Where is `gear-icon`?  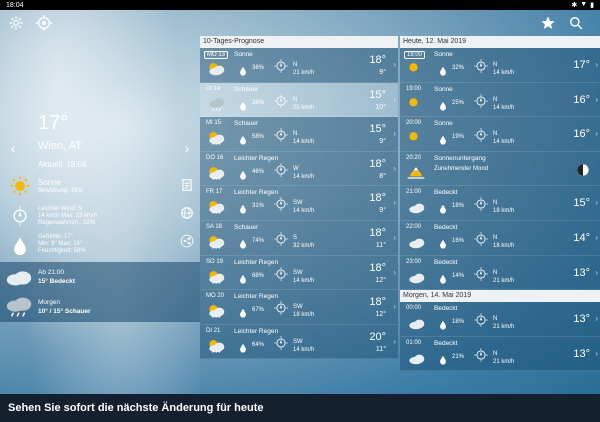
gear-icon is located at coordinates (16, 23).